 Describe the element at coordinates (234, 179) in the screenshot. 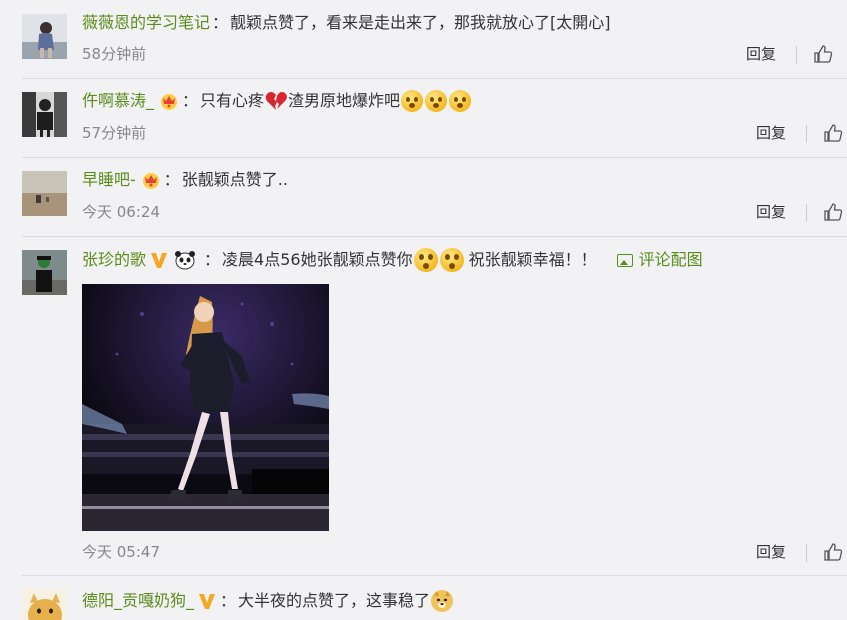

I see `comment-text: 张靓颖点赞了..` at that location.